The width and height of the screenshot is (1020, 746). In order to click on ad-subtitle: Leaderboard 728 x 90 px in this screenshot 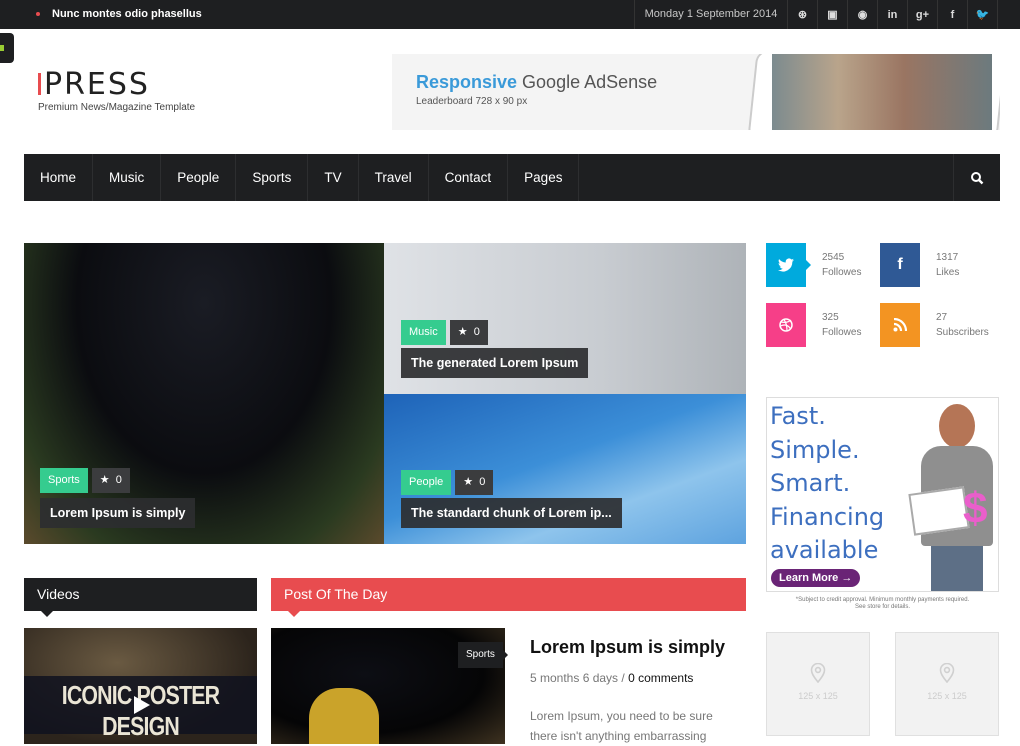, I will do `click(472, 101)`.